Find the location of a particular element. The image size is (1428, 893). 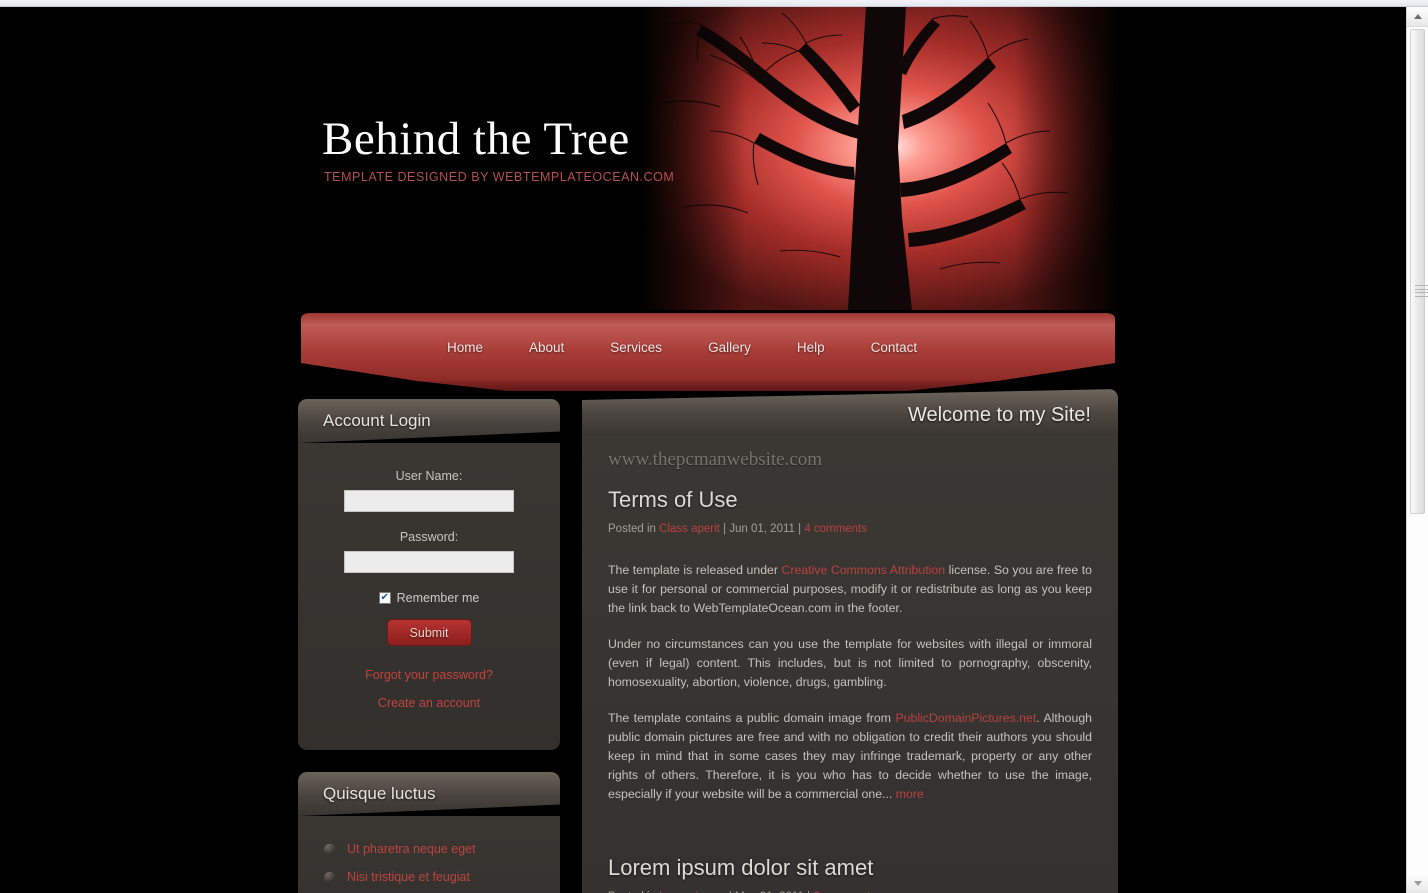

checkmark-icon: ✔ is located at coordinates (384, 597).